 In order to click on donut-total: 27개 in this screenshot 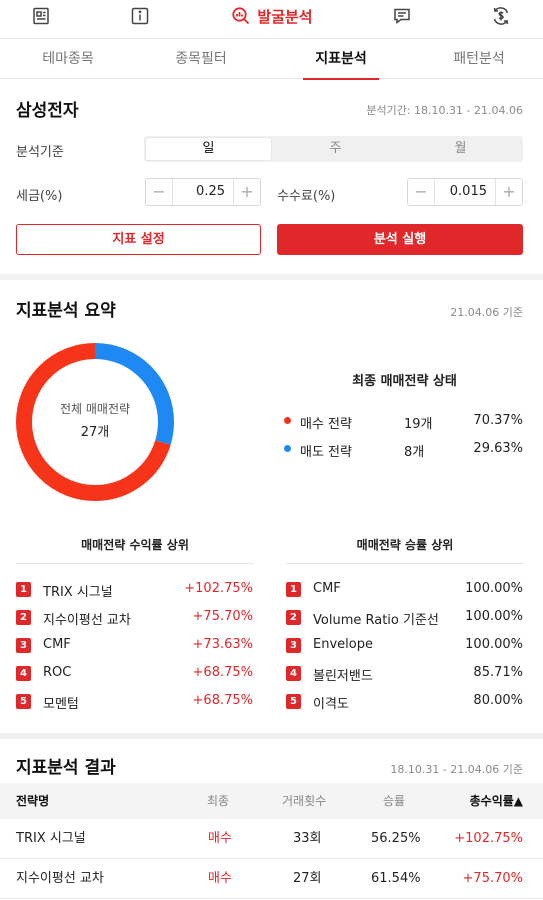, I will do `click(95, 432)`.